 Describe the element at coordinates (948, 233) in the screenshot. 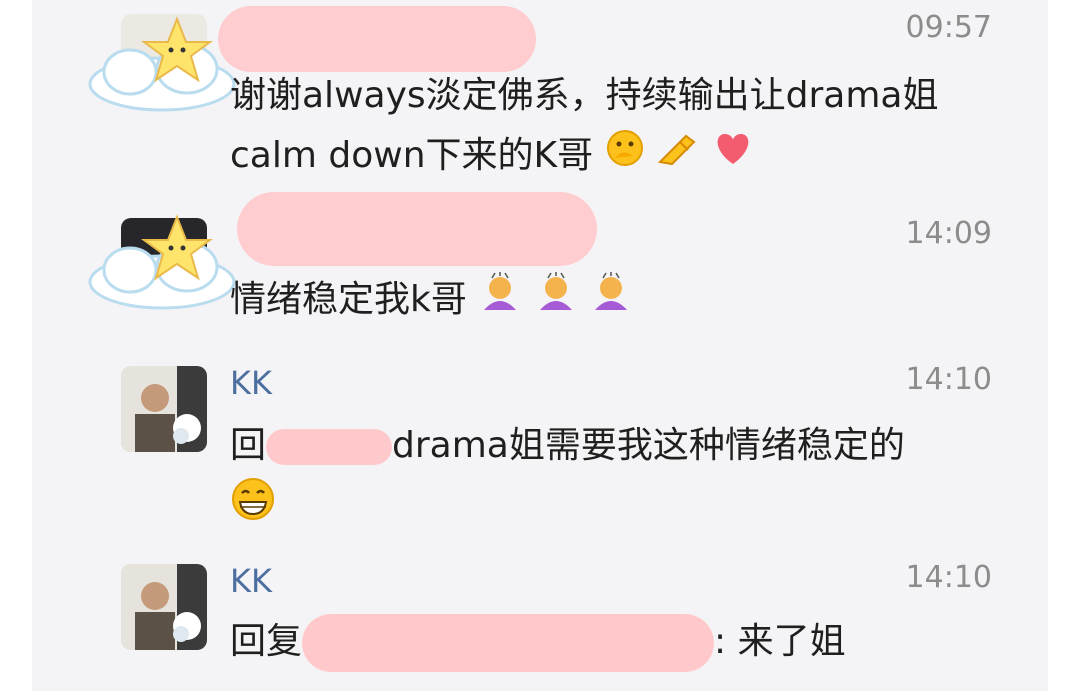

I see `message-time: 14:09` at that location.